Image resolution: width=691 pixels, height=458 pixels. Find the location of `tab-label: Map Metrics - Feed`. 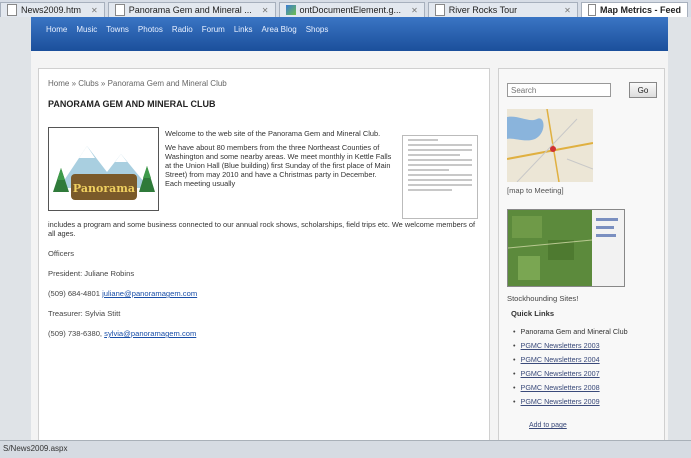

tab-label: Map Metrics - Feed is located at coordinates (640, 10).